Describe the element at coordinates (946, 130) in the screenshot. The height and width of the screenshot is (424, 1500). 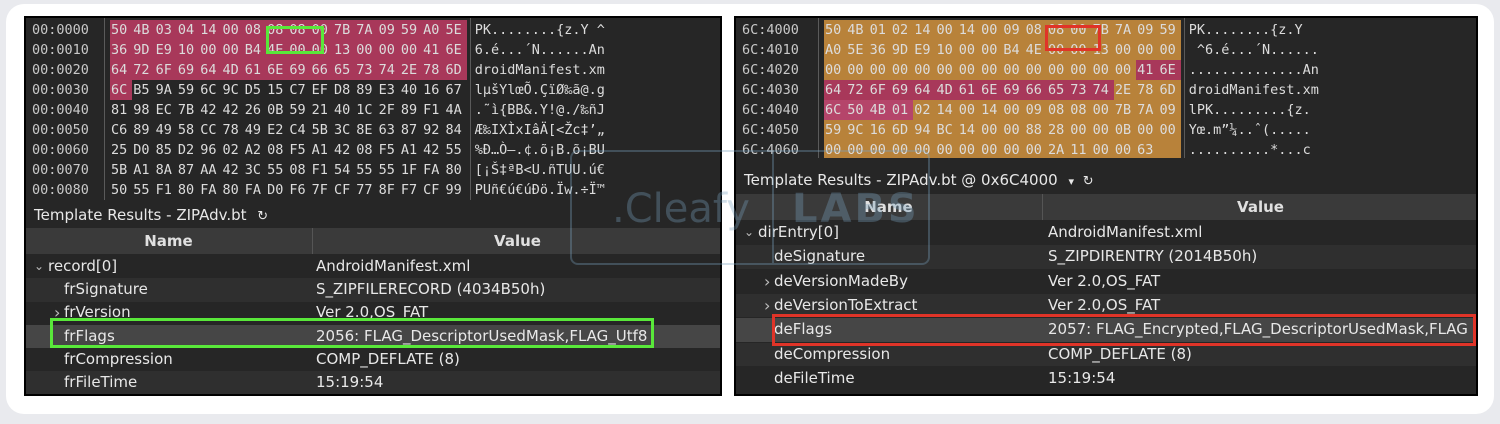
I see `hex-byte: BC` at that location.